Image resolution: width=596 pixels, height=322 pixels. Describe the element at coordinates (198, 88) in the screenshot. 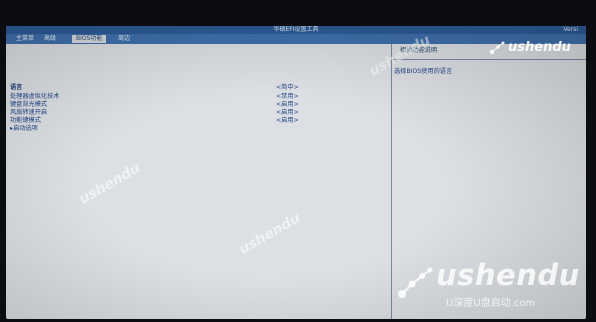

I see `setting-row-language: 语言 <简中>` at that location.